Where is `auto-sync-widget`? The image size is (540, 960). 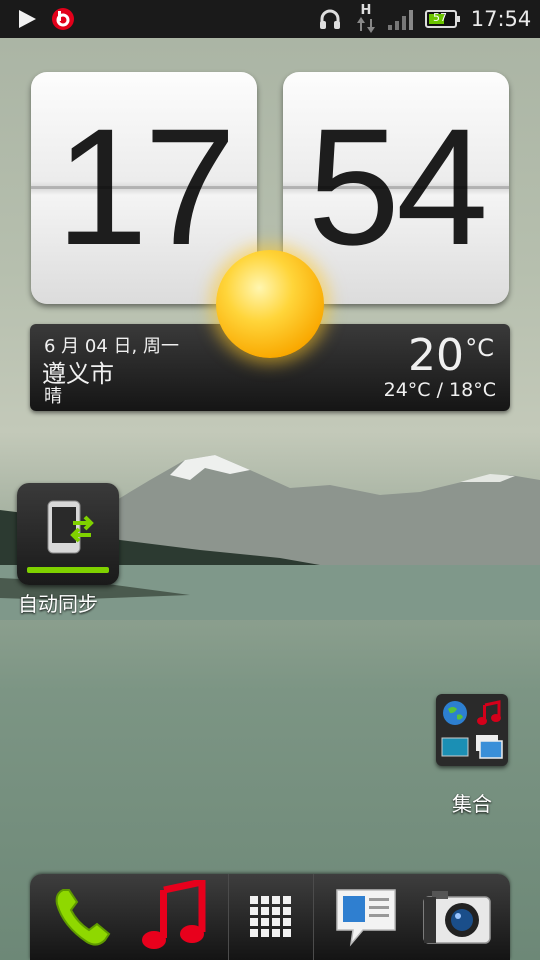
auto-sync-widget is located at coordinates (68, 534).